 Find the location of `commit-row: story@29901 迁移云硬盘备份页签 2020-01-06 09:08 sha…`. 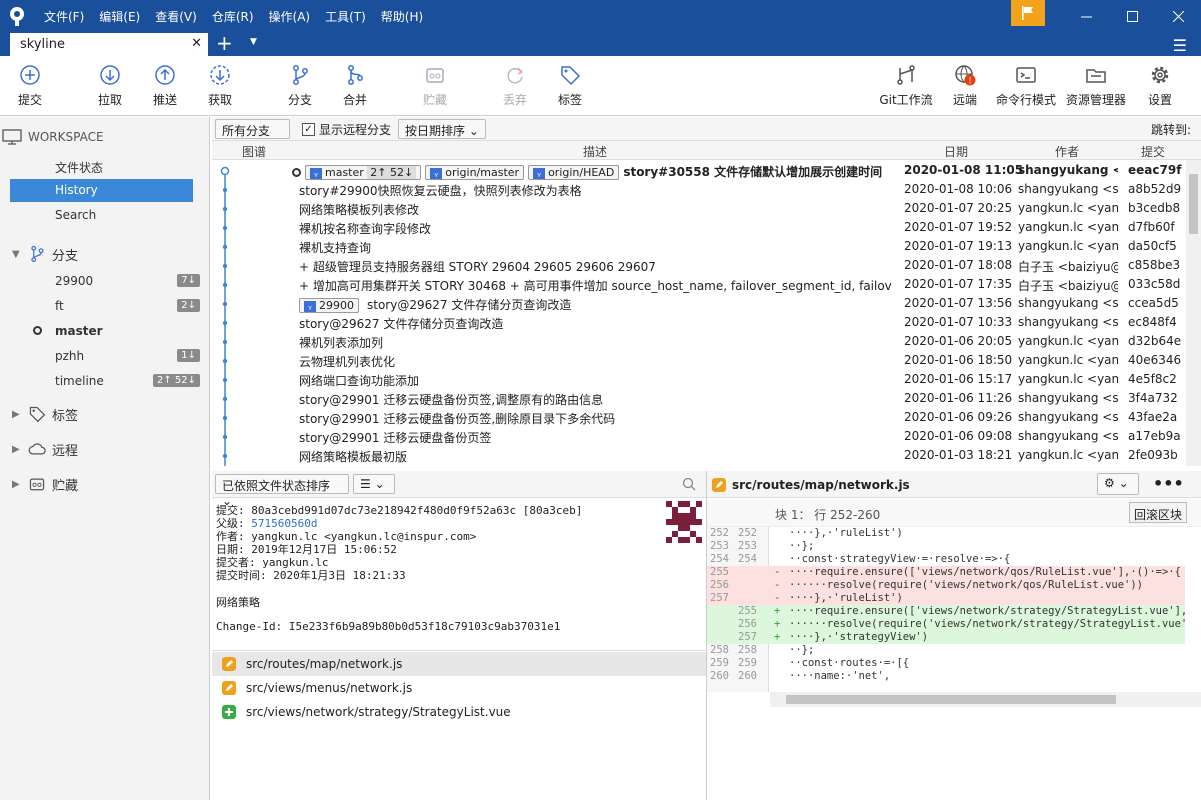

commit-row: story@29901 迁移云硬盘备份页签 2020-01-06 09:08 sha… is located at coordinates (699, 436).